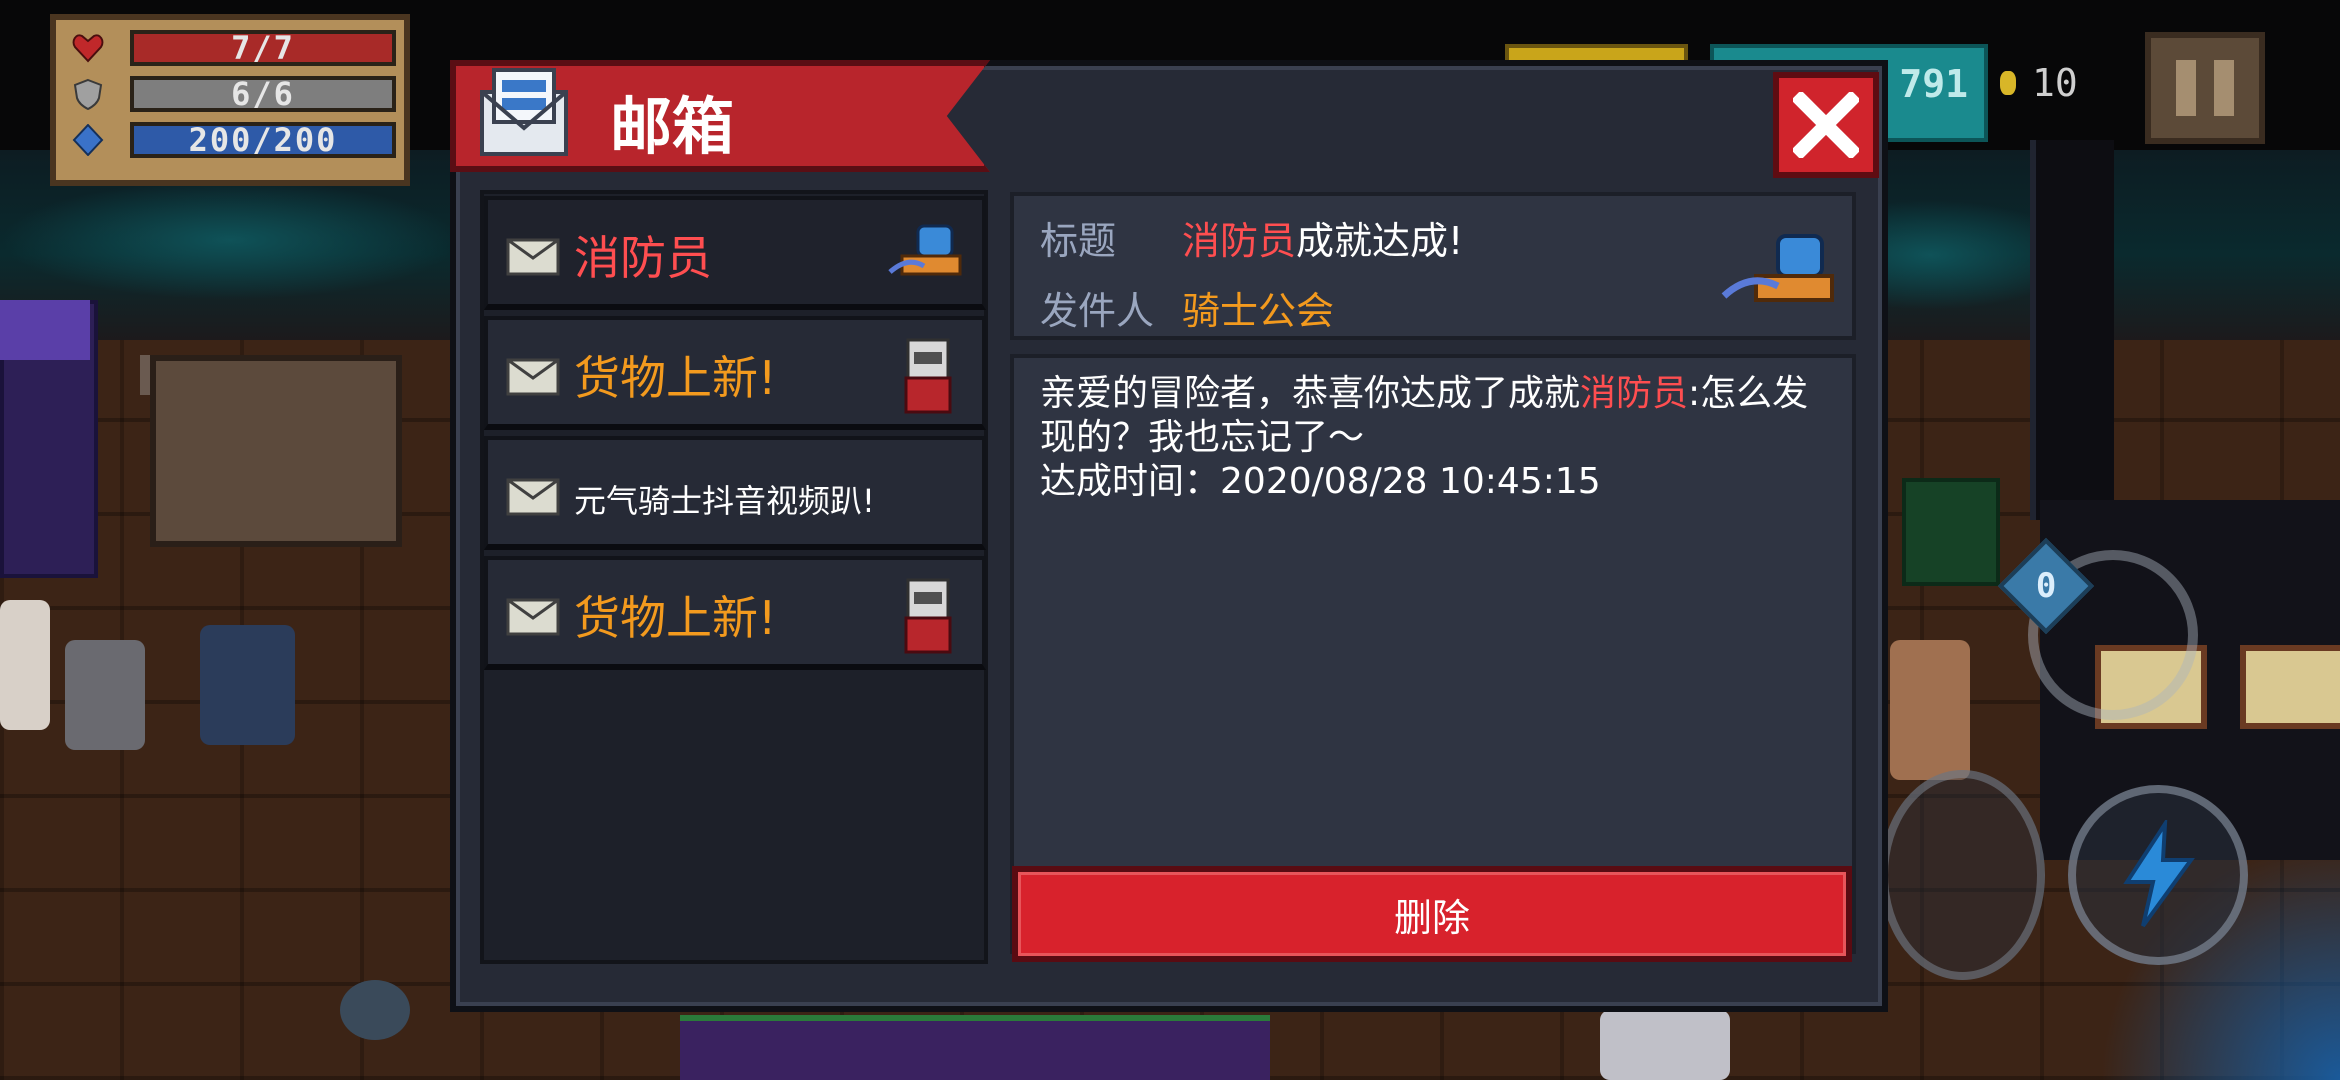  What do you see at coordinates (1432, 914) in the screenshot?
I see `delete-button: 删除` at bounding box center [1432, 914].